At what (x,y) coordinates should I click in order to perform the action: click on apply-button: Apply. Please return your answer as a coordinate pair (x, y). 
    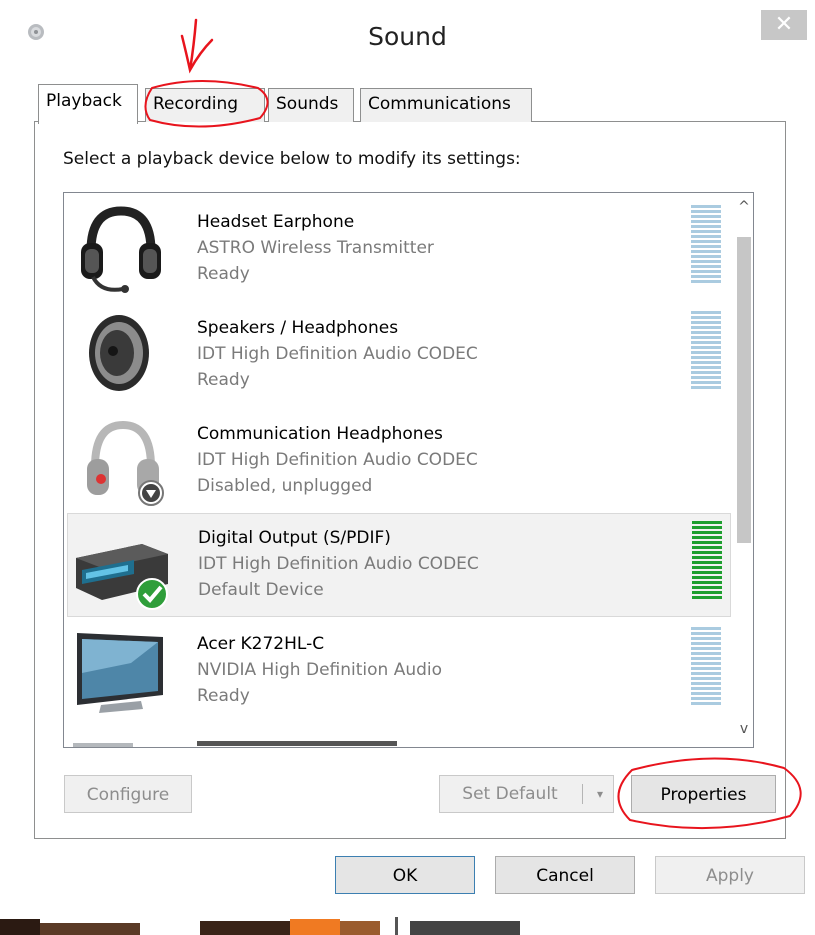
    Looking at the image, I should click on (730, 875).